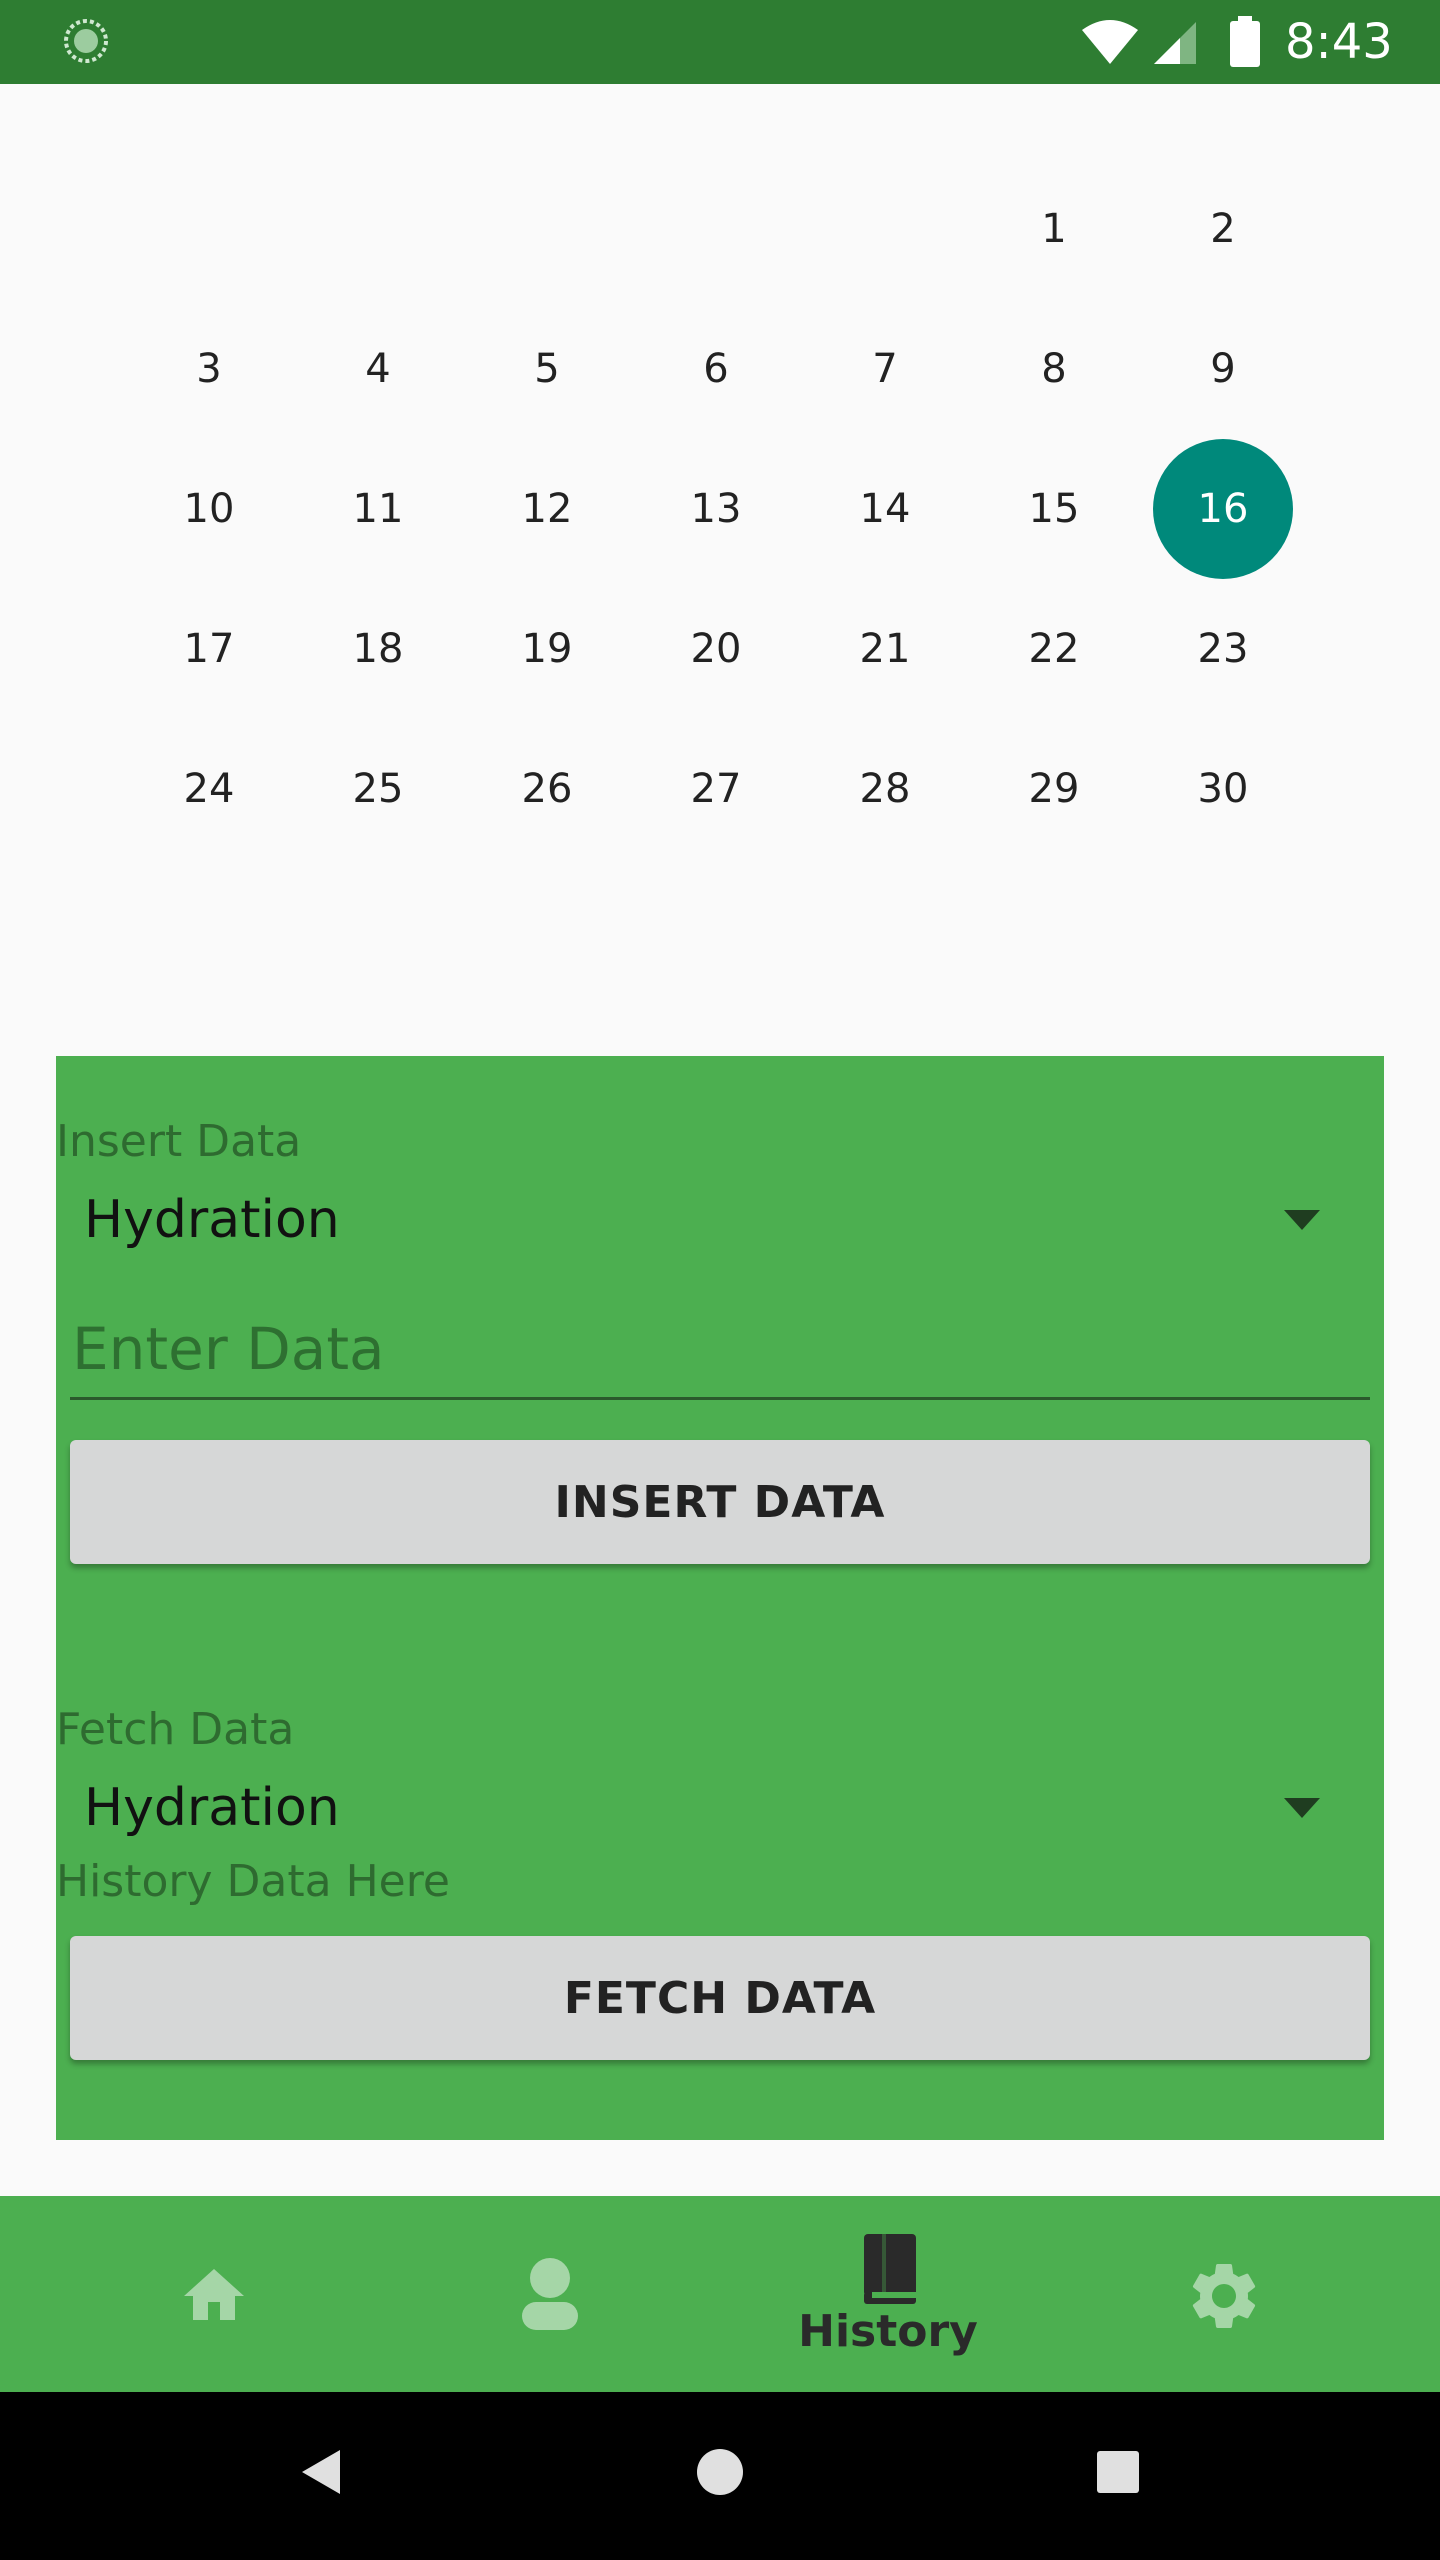 The height and width of the screenshot is (2560, 1440). Describe the element at coordinates (175, 1729) in the screenshot. I see `fetch-data-label: Fetch Data` at that location.